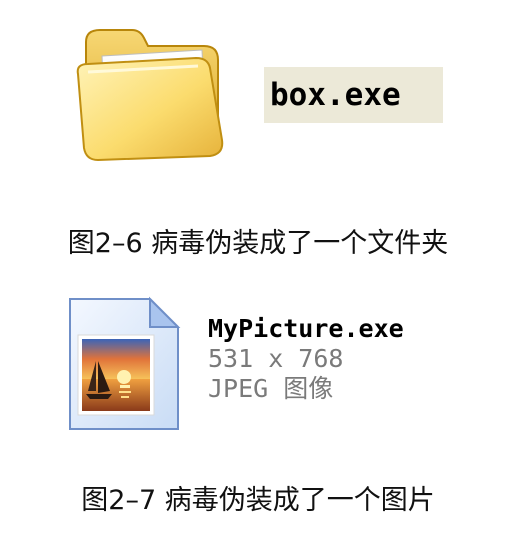 This screenshot has height=546, width=516. Describe the element at coordinates (276, 358) in the screenshot. I see `image-dimensions: 531 x 768` at that location.